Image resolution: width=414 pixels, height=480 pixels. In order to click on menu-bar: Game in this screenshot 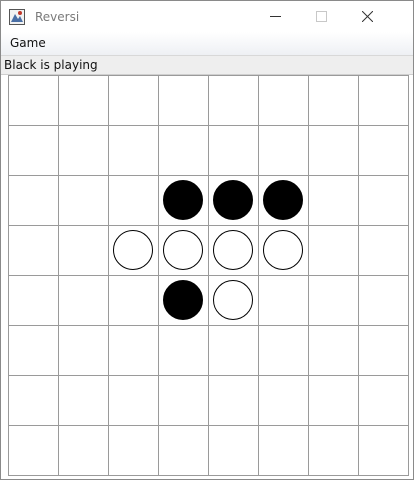, I will do `click(207, 44)`.